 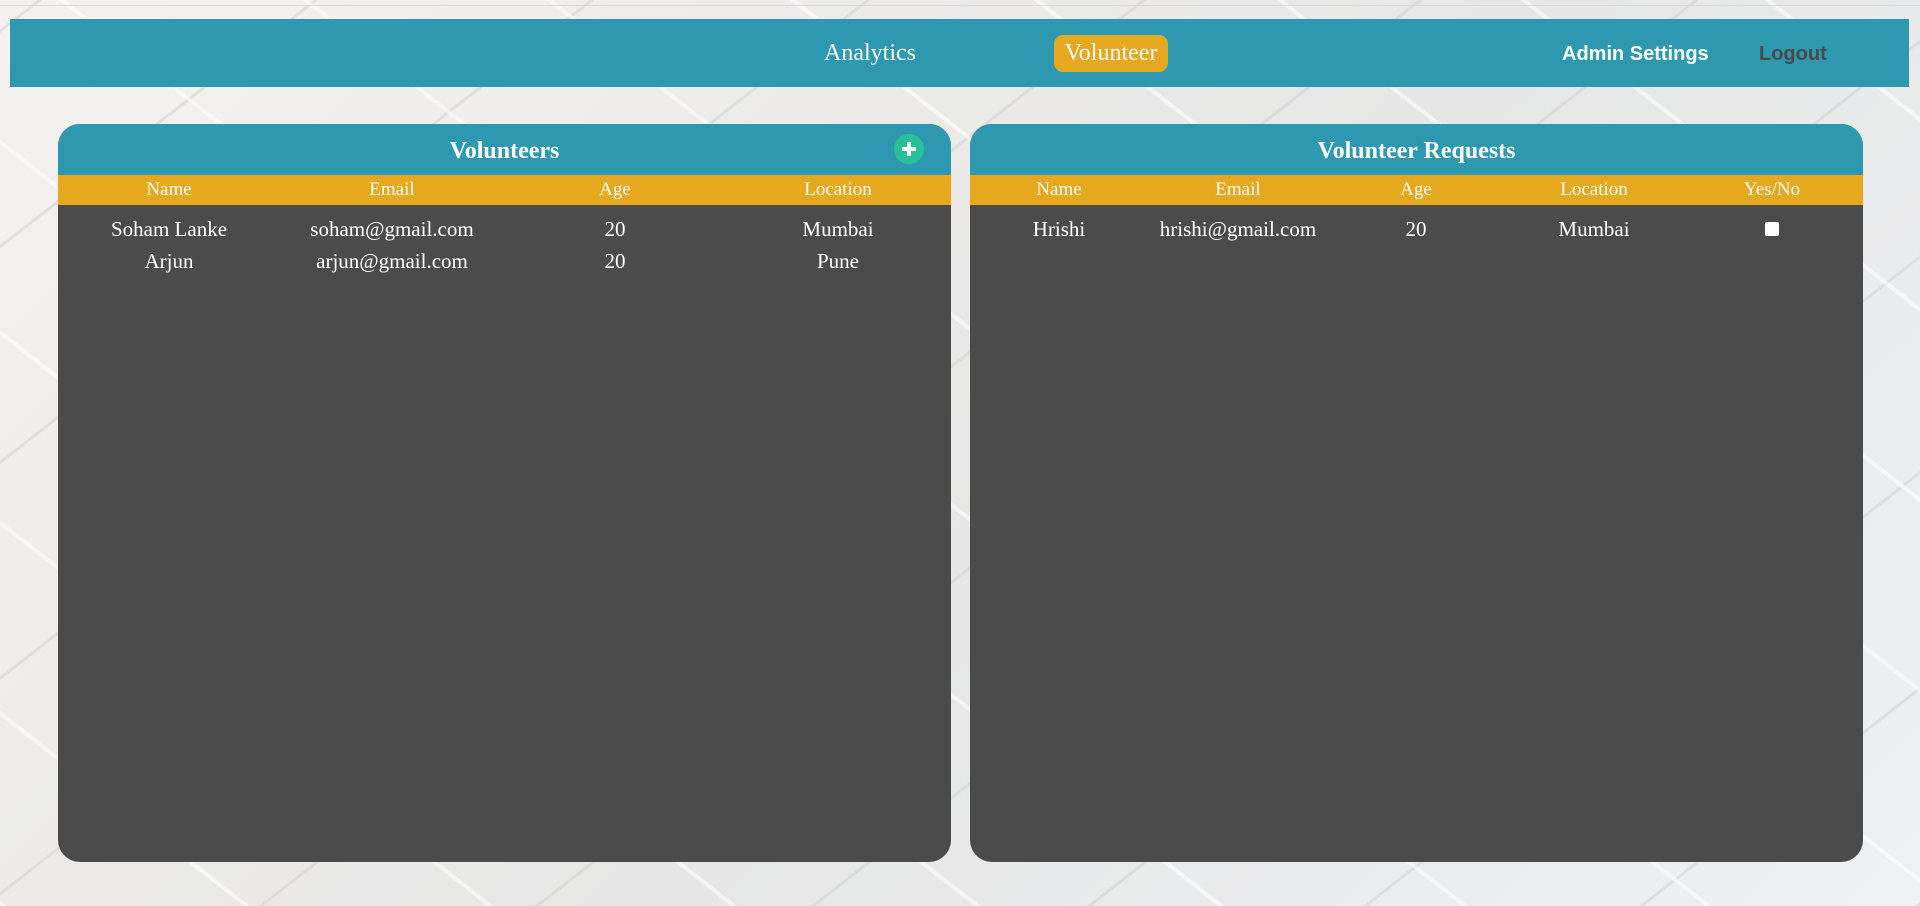 What do you see at coordinates (1416, 229) in the screenshot?
I see `table-row: Hrishi hrishi@gmail.com 20 Mumbai` at bounding box center [1416, 229].